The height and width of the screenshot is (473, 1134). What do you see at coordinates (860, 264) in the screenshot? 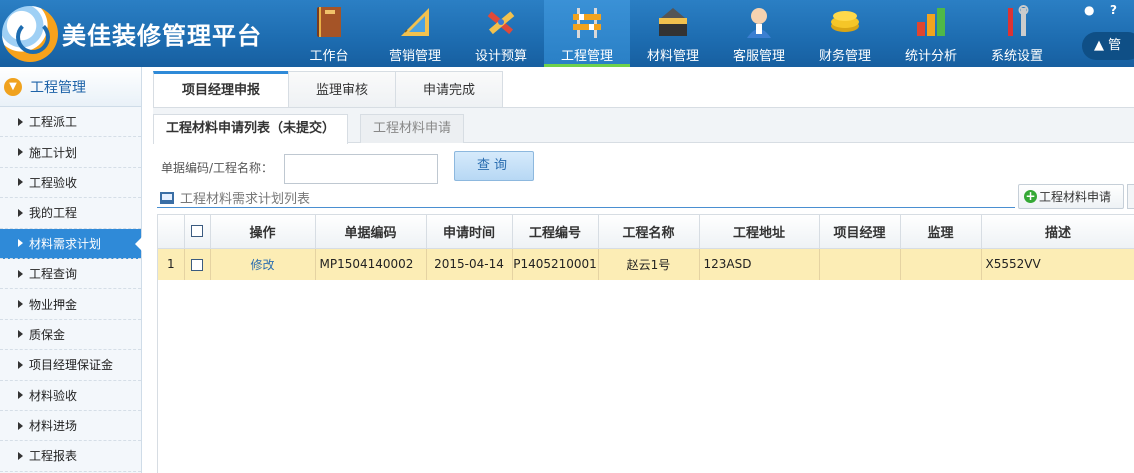
I see `cell-manager` at bounding box center [860, 264].